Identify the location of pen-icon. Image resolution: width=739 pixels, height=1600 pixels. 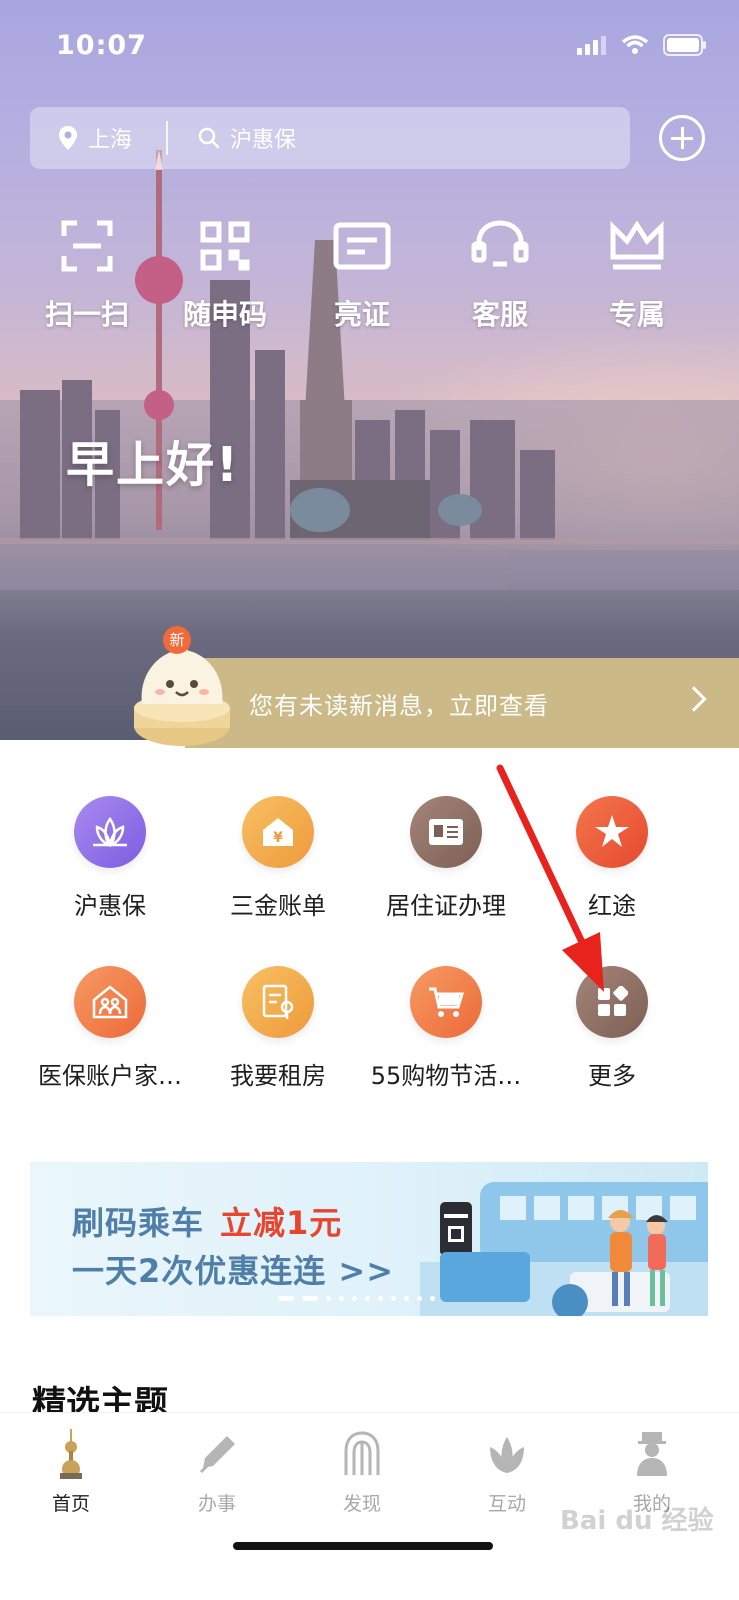
(217, 1455).